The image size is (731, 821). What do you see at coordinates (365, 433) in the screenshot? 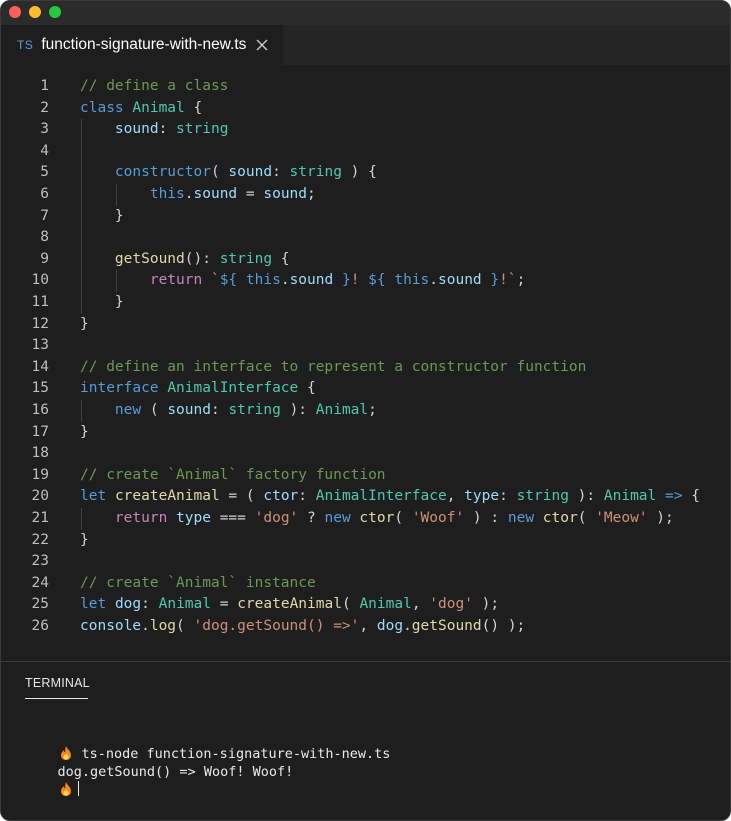
I see `code-line: 17}` at bounding box center [365, 433].